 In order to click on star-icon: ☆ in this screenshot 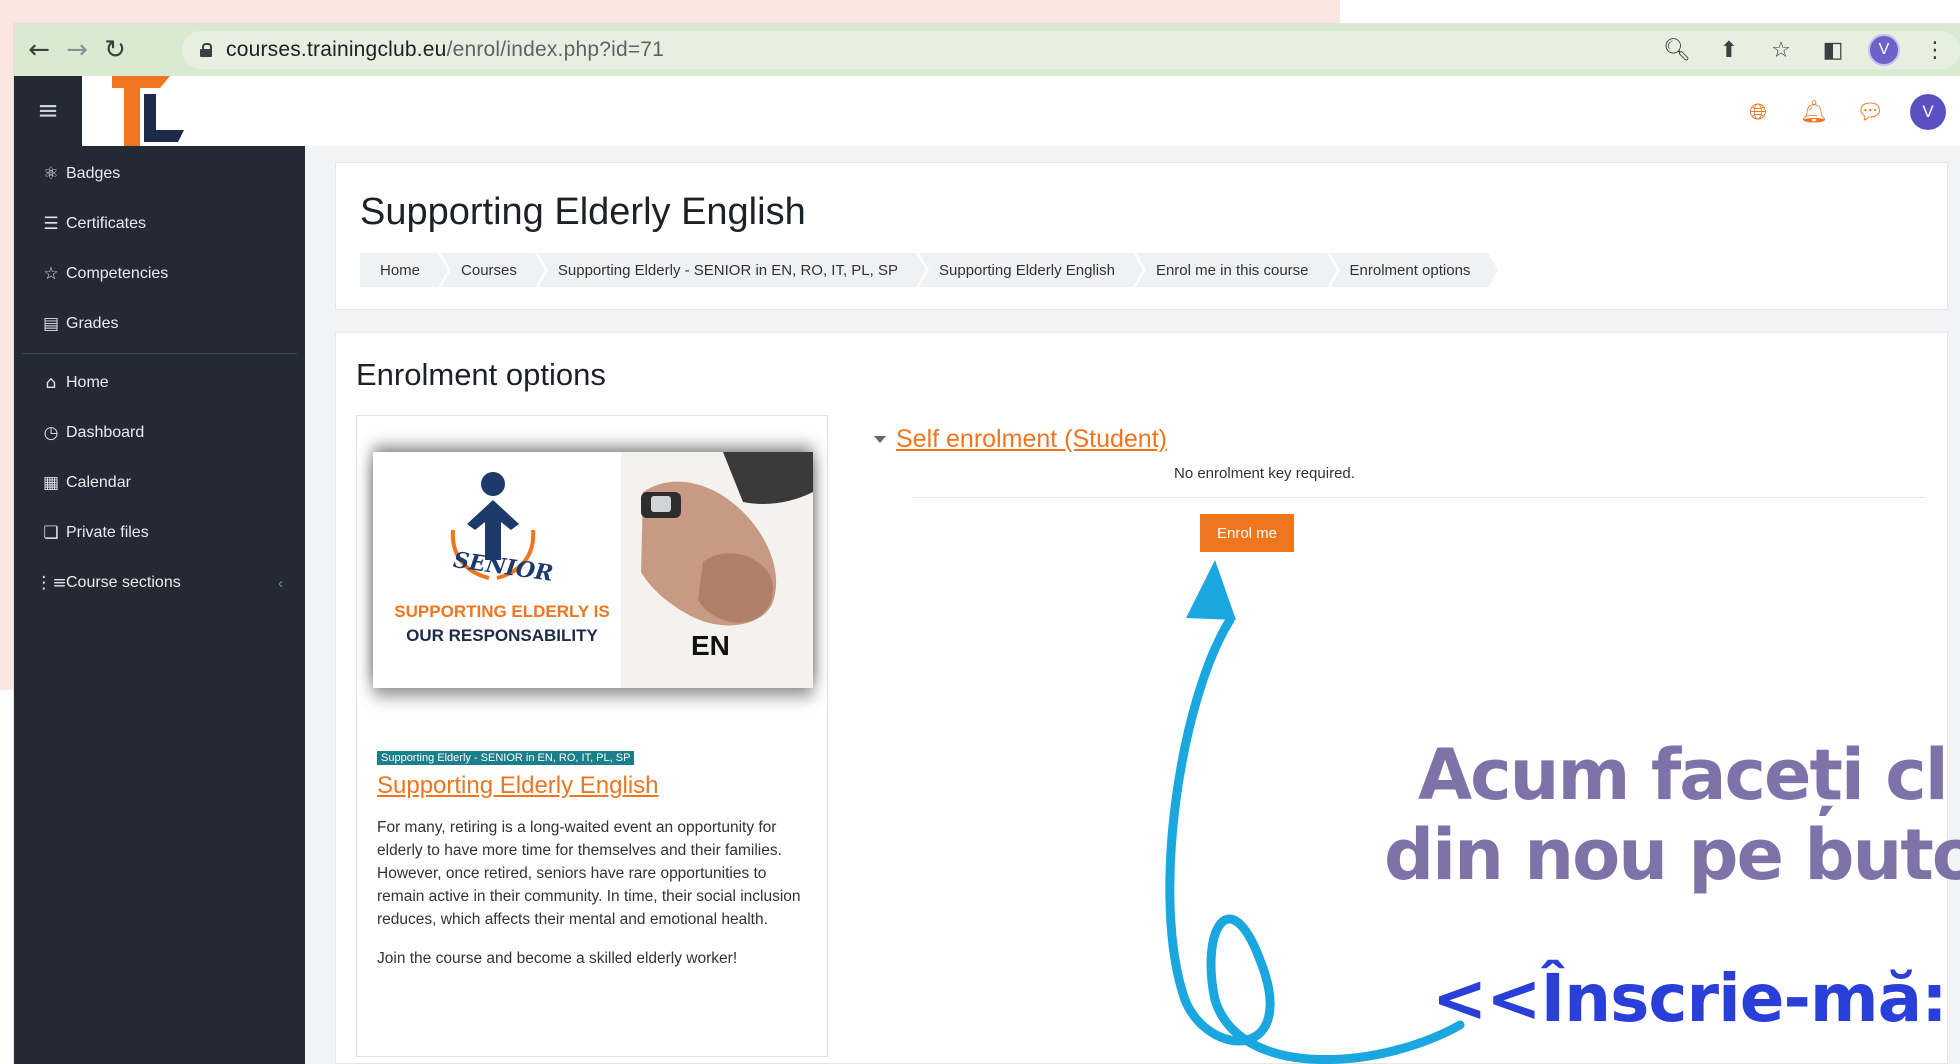, I will do `click(51, 274)`.